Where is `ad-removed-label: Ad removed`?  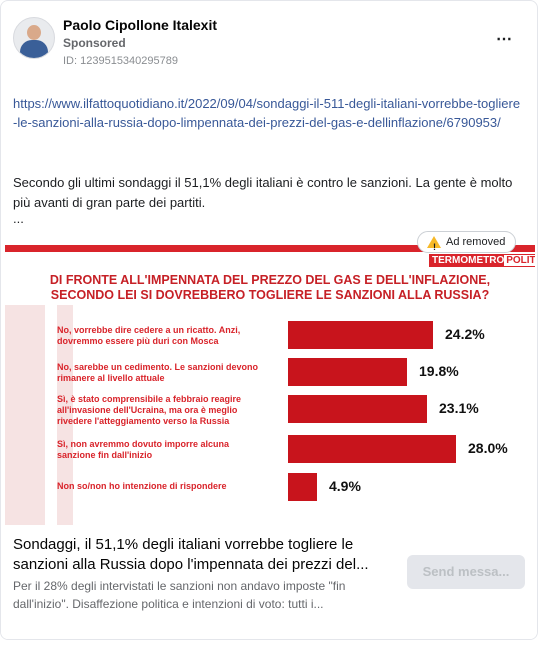 ad-removed-label: Ad removed is located at coordinates (476, 242).